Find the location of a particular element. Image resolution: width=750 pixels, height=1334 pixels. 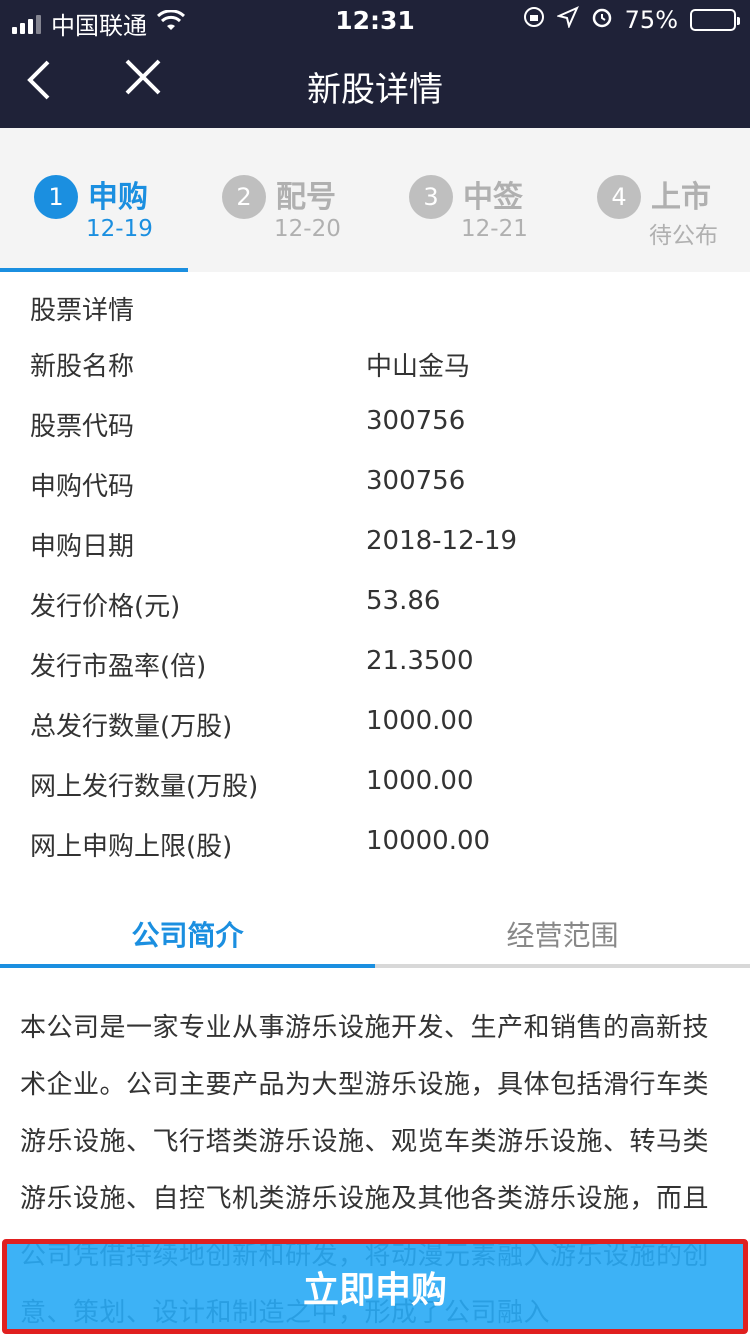

detail-label: 申购日期 is located at coordinates (82, 547).